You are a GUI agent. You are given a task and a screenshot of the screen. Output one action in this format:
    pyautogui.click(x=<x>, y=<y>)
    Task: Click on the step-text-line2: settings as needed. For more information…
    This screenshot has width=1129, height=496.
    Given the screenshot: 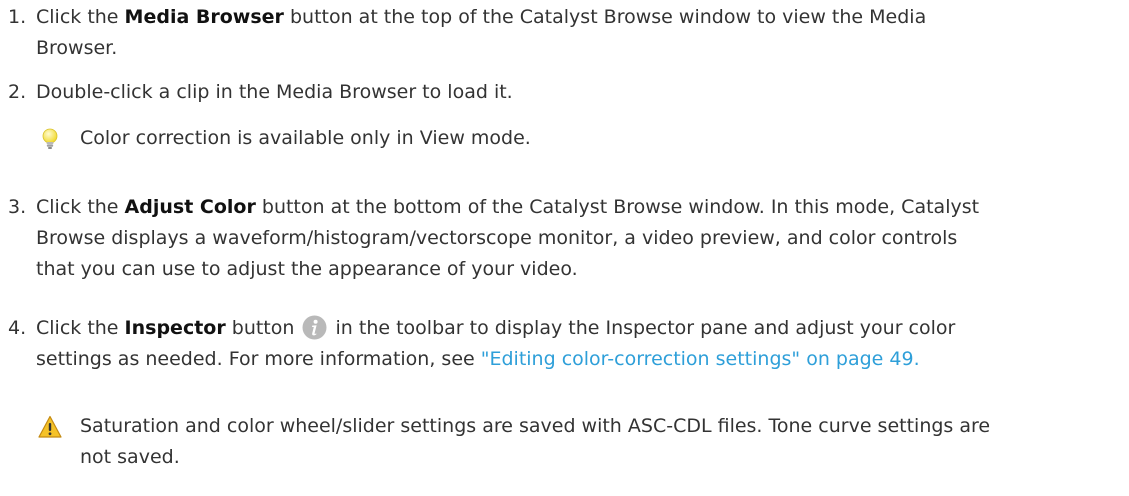 What is the action you would take?
    pyautogui.click(x=258, y=359)
    